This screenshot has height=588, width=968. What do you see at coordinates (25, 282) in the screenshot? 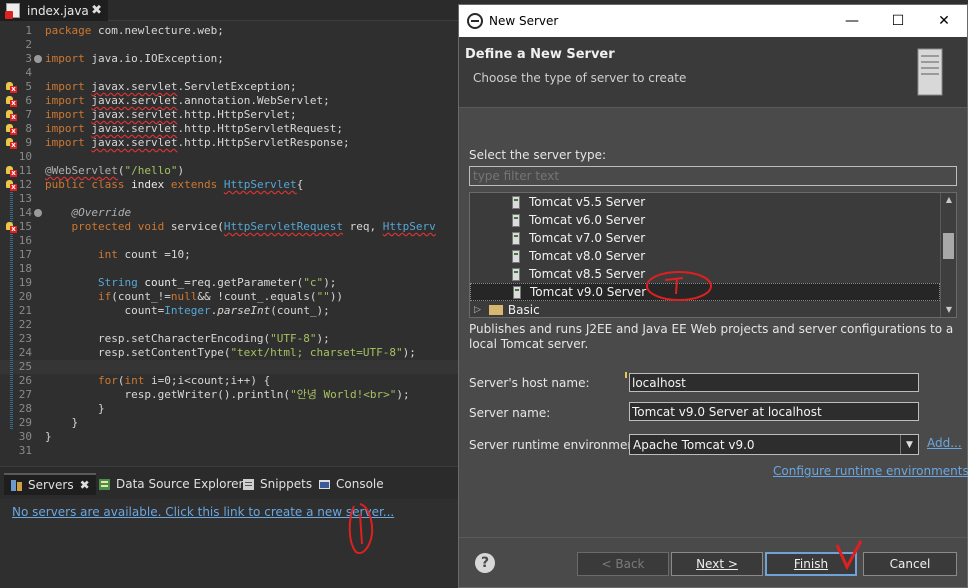
I see `line-number: 19` at bounding box center [25, 282].